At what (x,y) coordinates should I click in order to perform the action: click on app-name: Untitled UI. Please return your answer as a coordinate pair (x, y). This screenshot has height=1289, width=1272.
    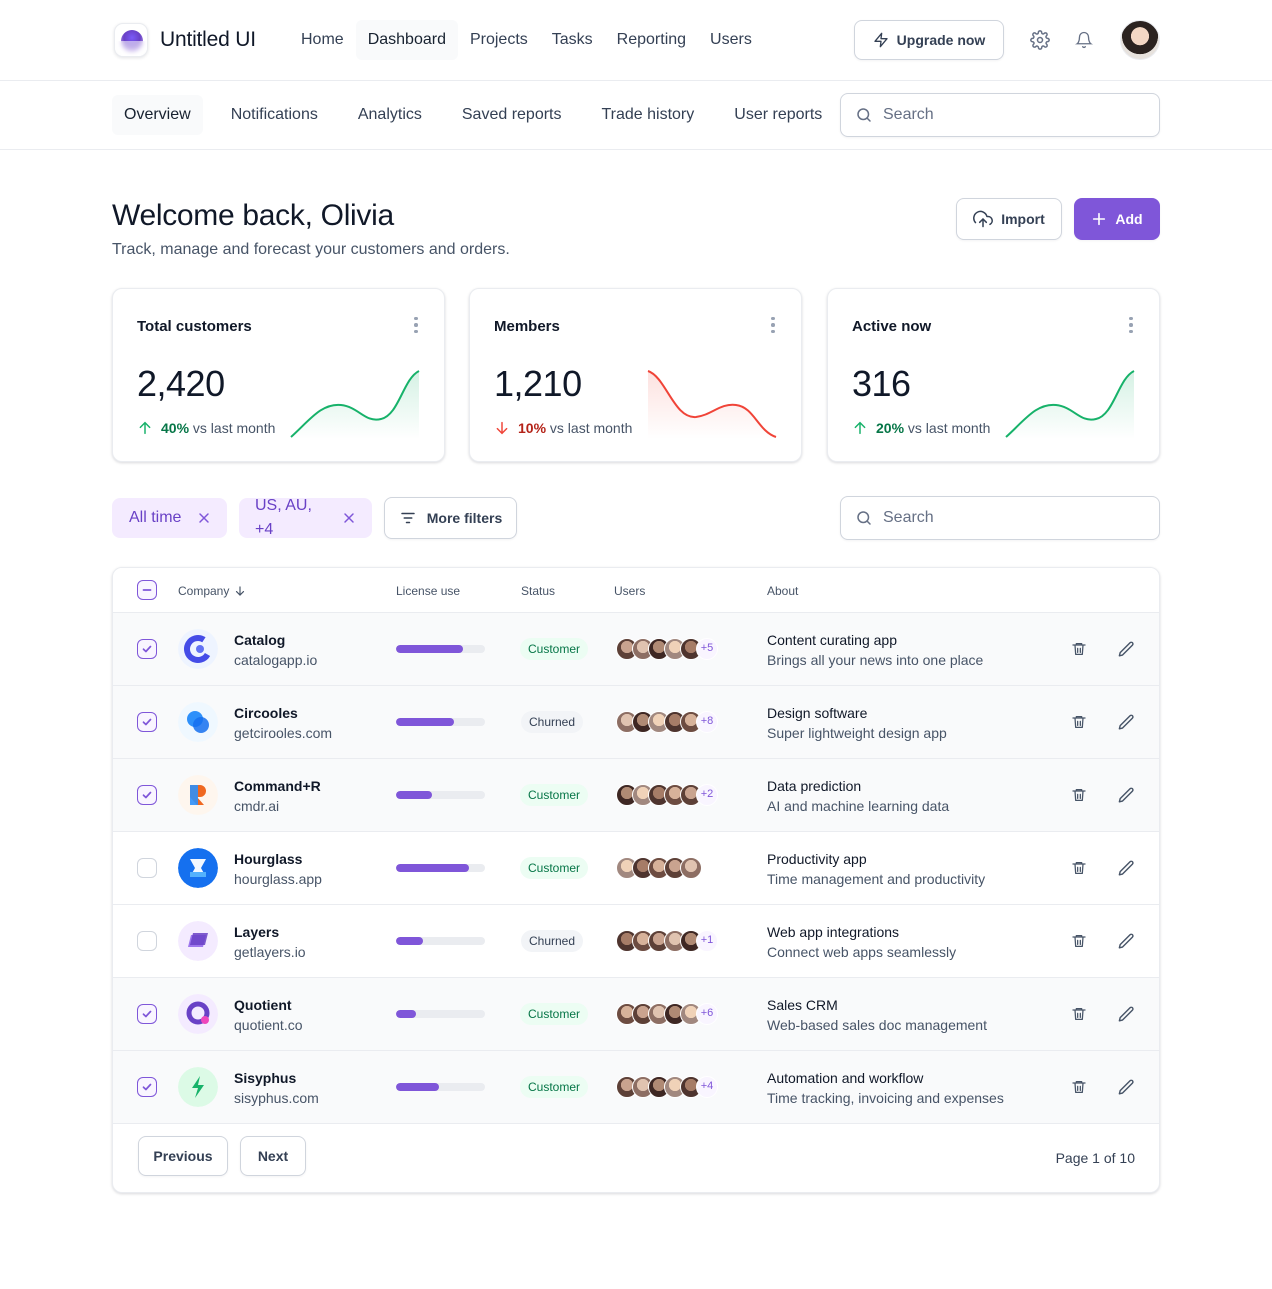
    Looking at the image, I should click on (208, 40).